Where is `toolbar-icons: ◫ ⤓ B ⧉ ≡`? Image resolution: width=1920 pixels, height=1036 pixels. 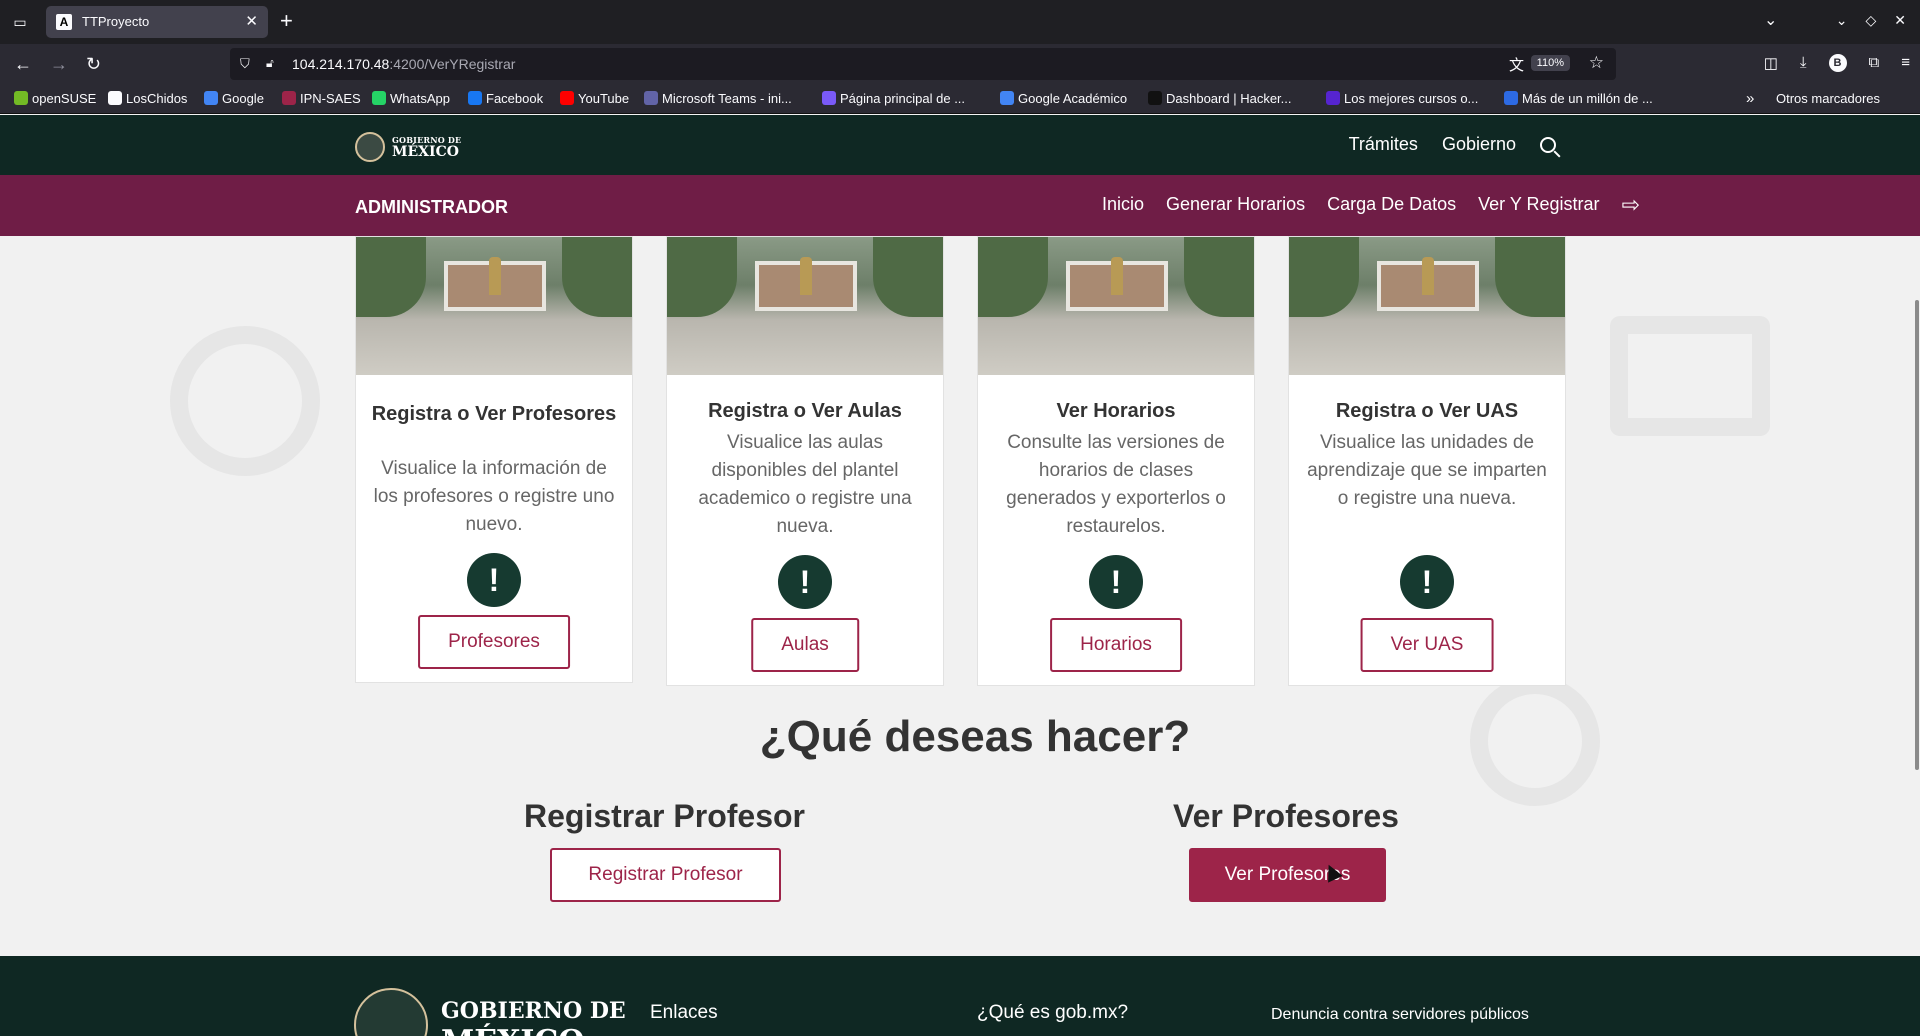 toolbar-icons: ◫ ⤓ B ⧉ ≡ is located at coordinates (1837, 63).